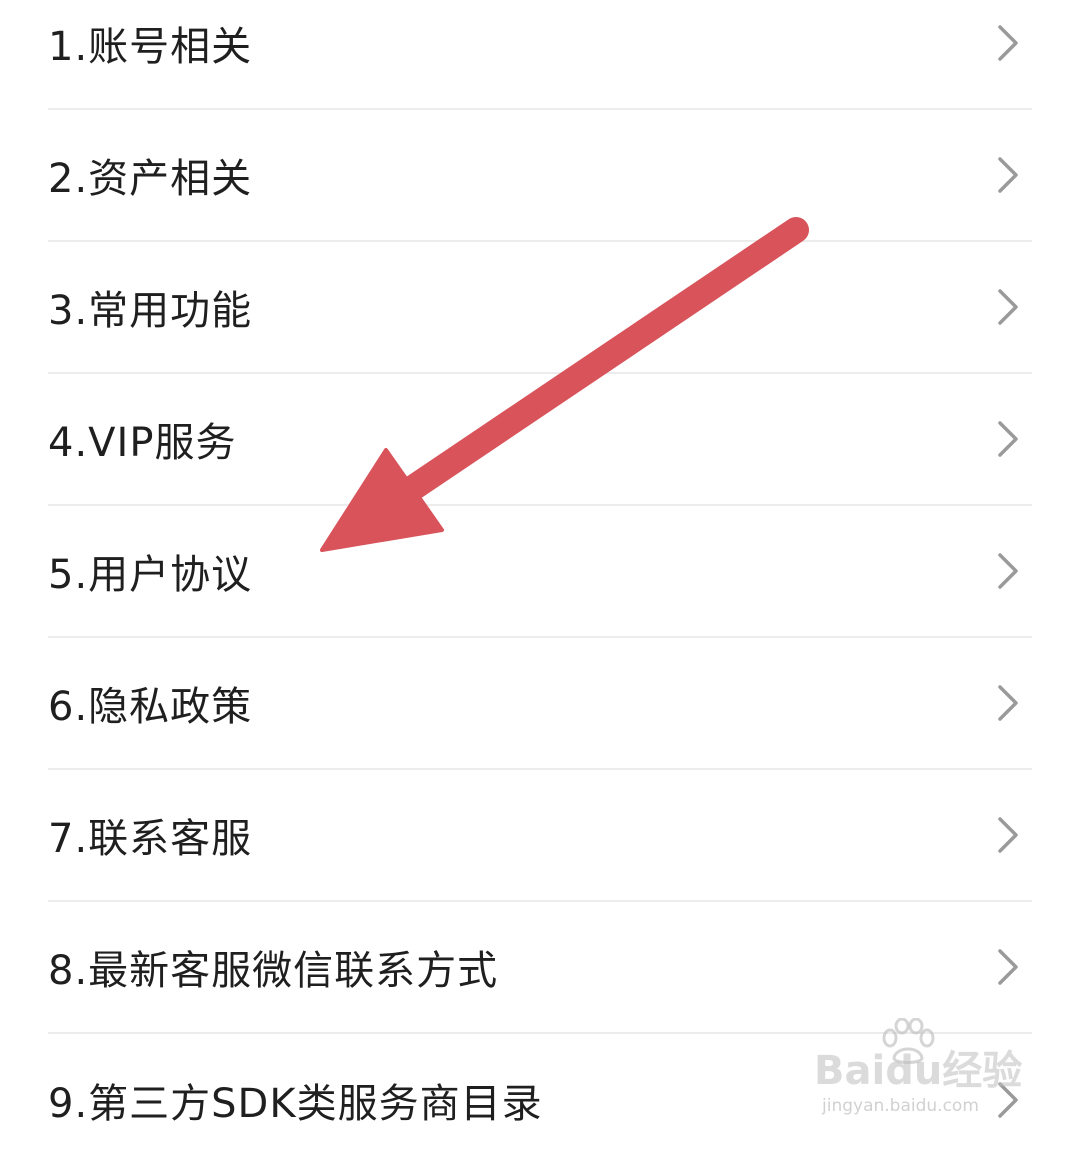 The width and height of the screenshot is (1076, 1166). I want to click on menu-item-label: 9.第三方SDK类服务商目录, so click(295, 1104).